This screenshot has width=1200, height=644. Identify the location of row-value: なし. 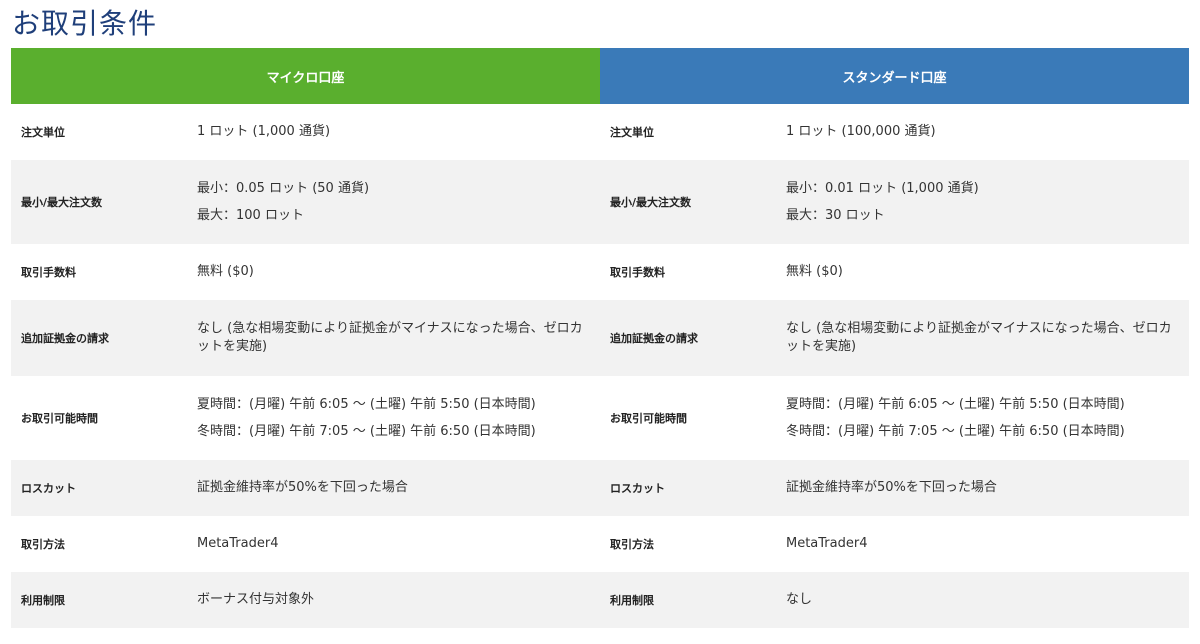
(799, 599).